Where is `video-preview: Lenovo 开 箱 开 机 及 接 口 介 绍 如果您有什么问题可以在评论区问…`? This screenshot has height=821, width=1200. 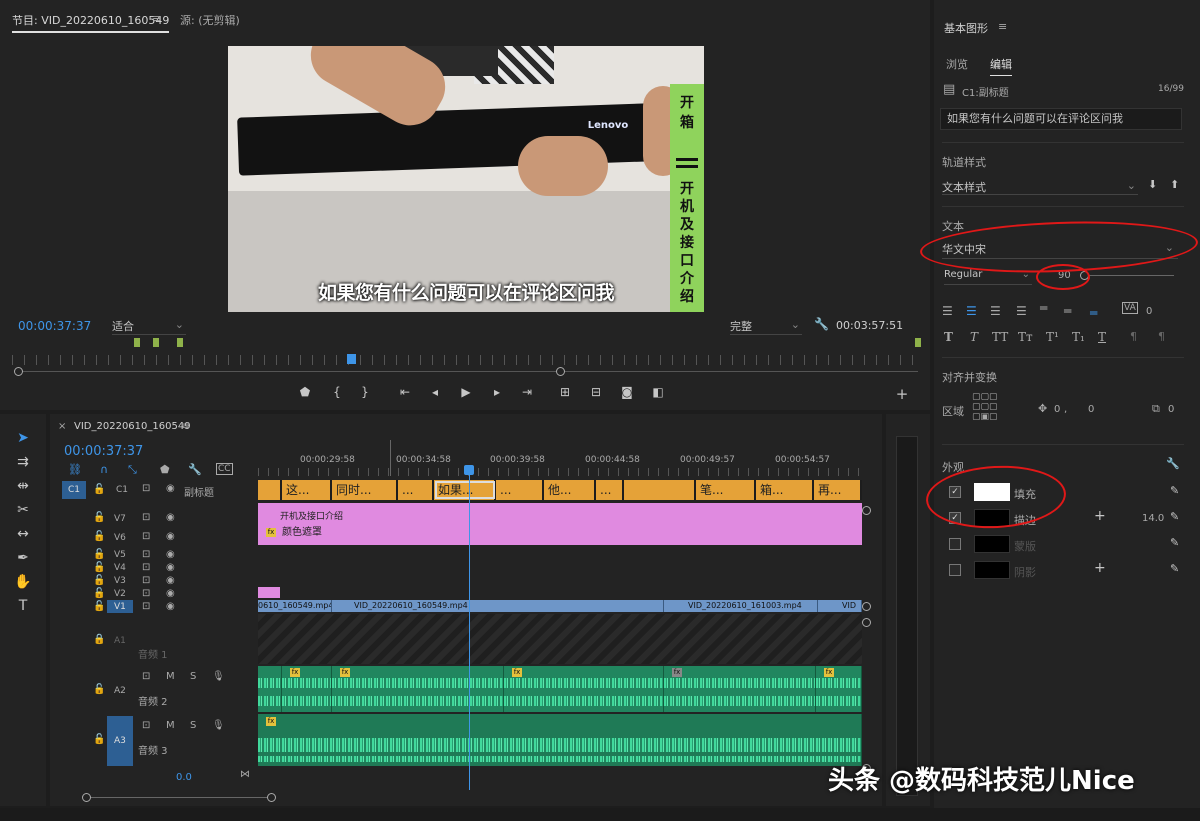
video-preview: Lenovo 开 箱 开 机 及 接 口 介 绍 如果您有什么问题可以在评论区问… is located at coordinates (466, 179).